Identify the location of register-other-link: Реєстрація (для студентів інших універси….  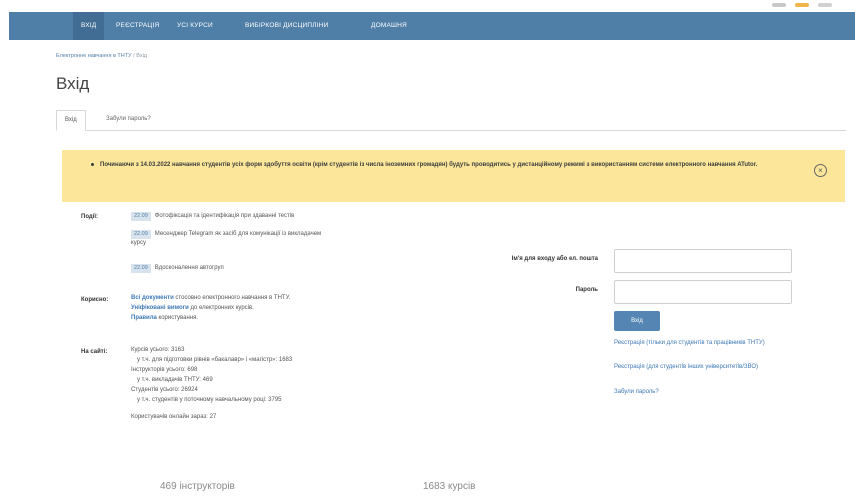
(719, 367).